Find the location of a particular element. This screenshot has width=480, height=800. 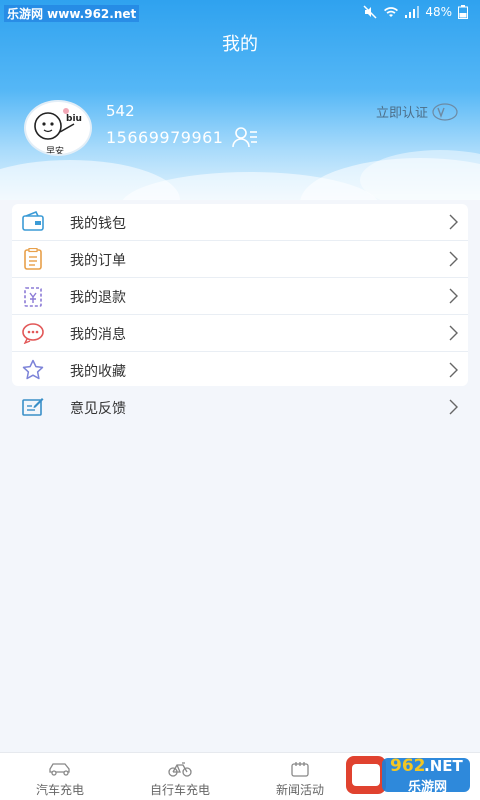

wifi-icon is located at coordinates (391, 12).